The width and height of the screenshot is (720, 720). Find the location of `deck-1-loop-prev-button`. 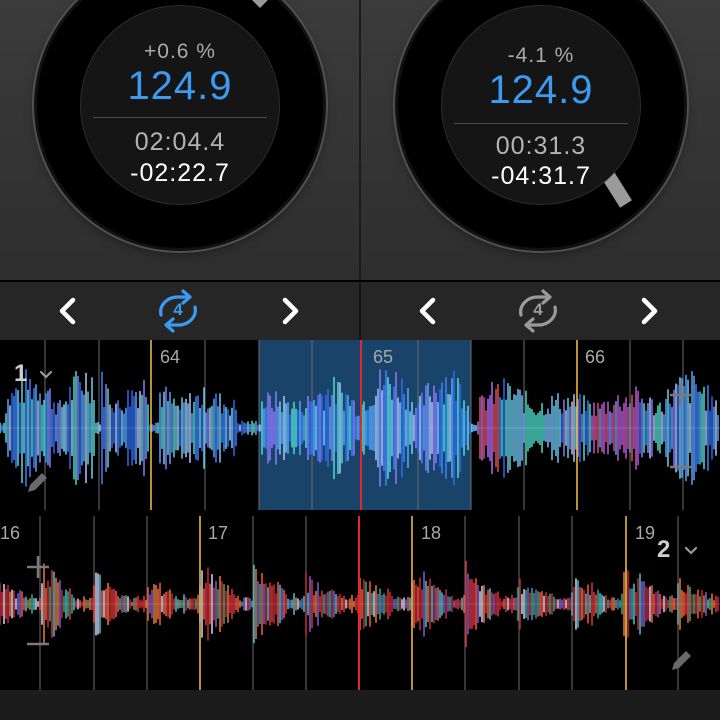

deck-1-loop-prev-button is located at coordinates (68, 311).